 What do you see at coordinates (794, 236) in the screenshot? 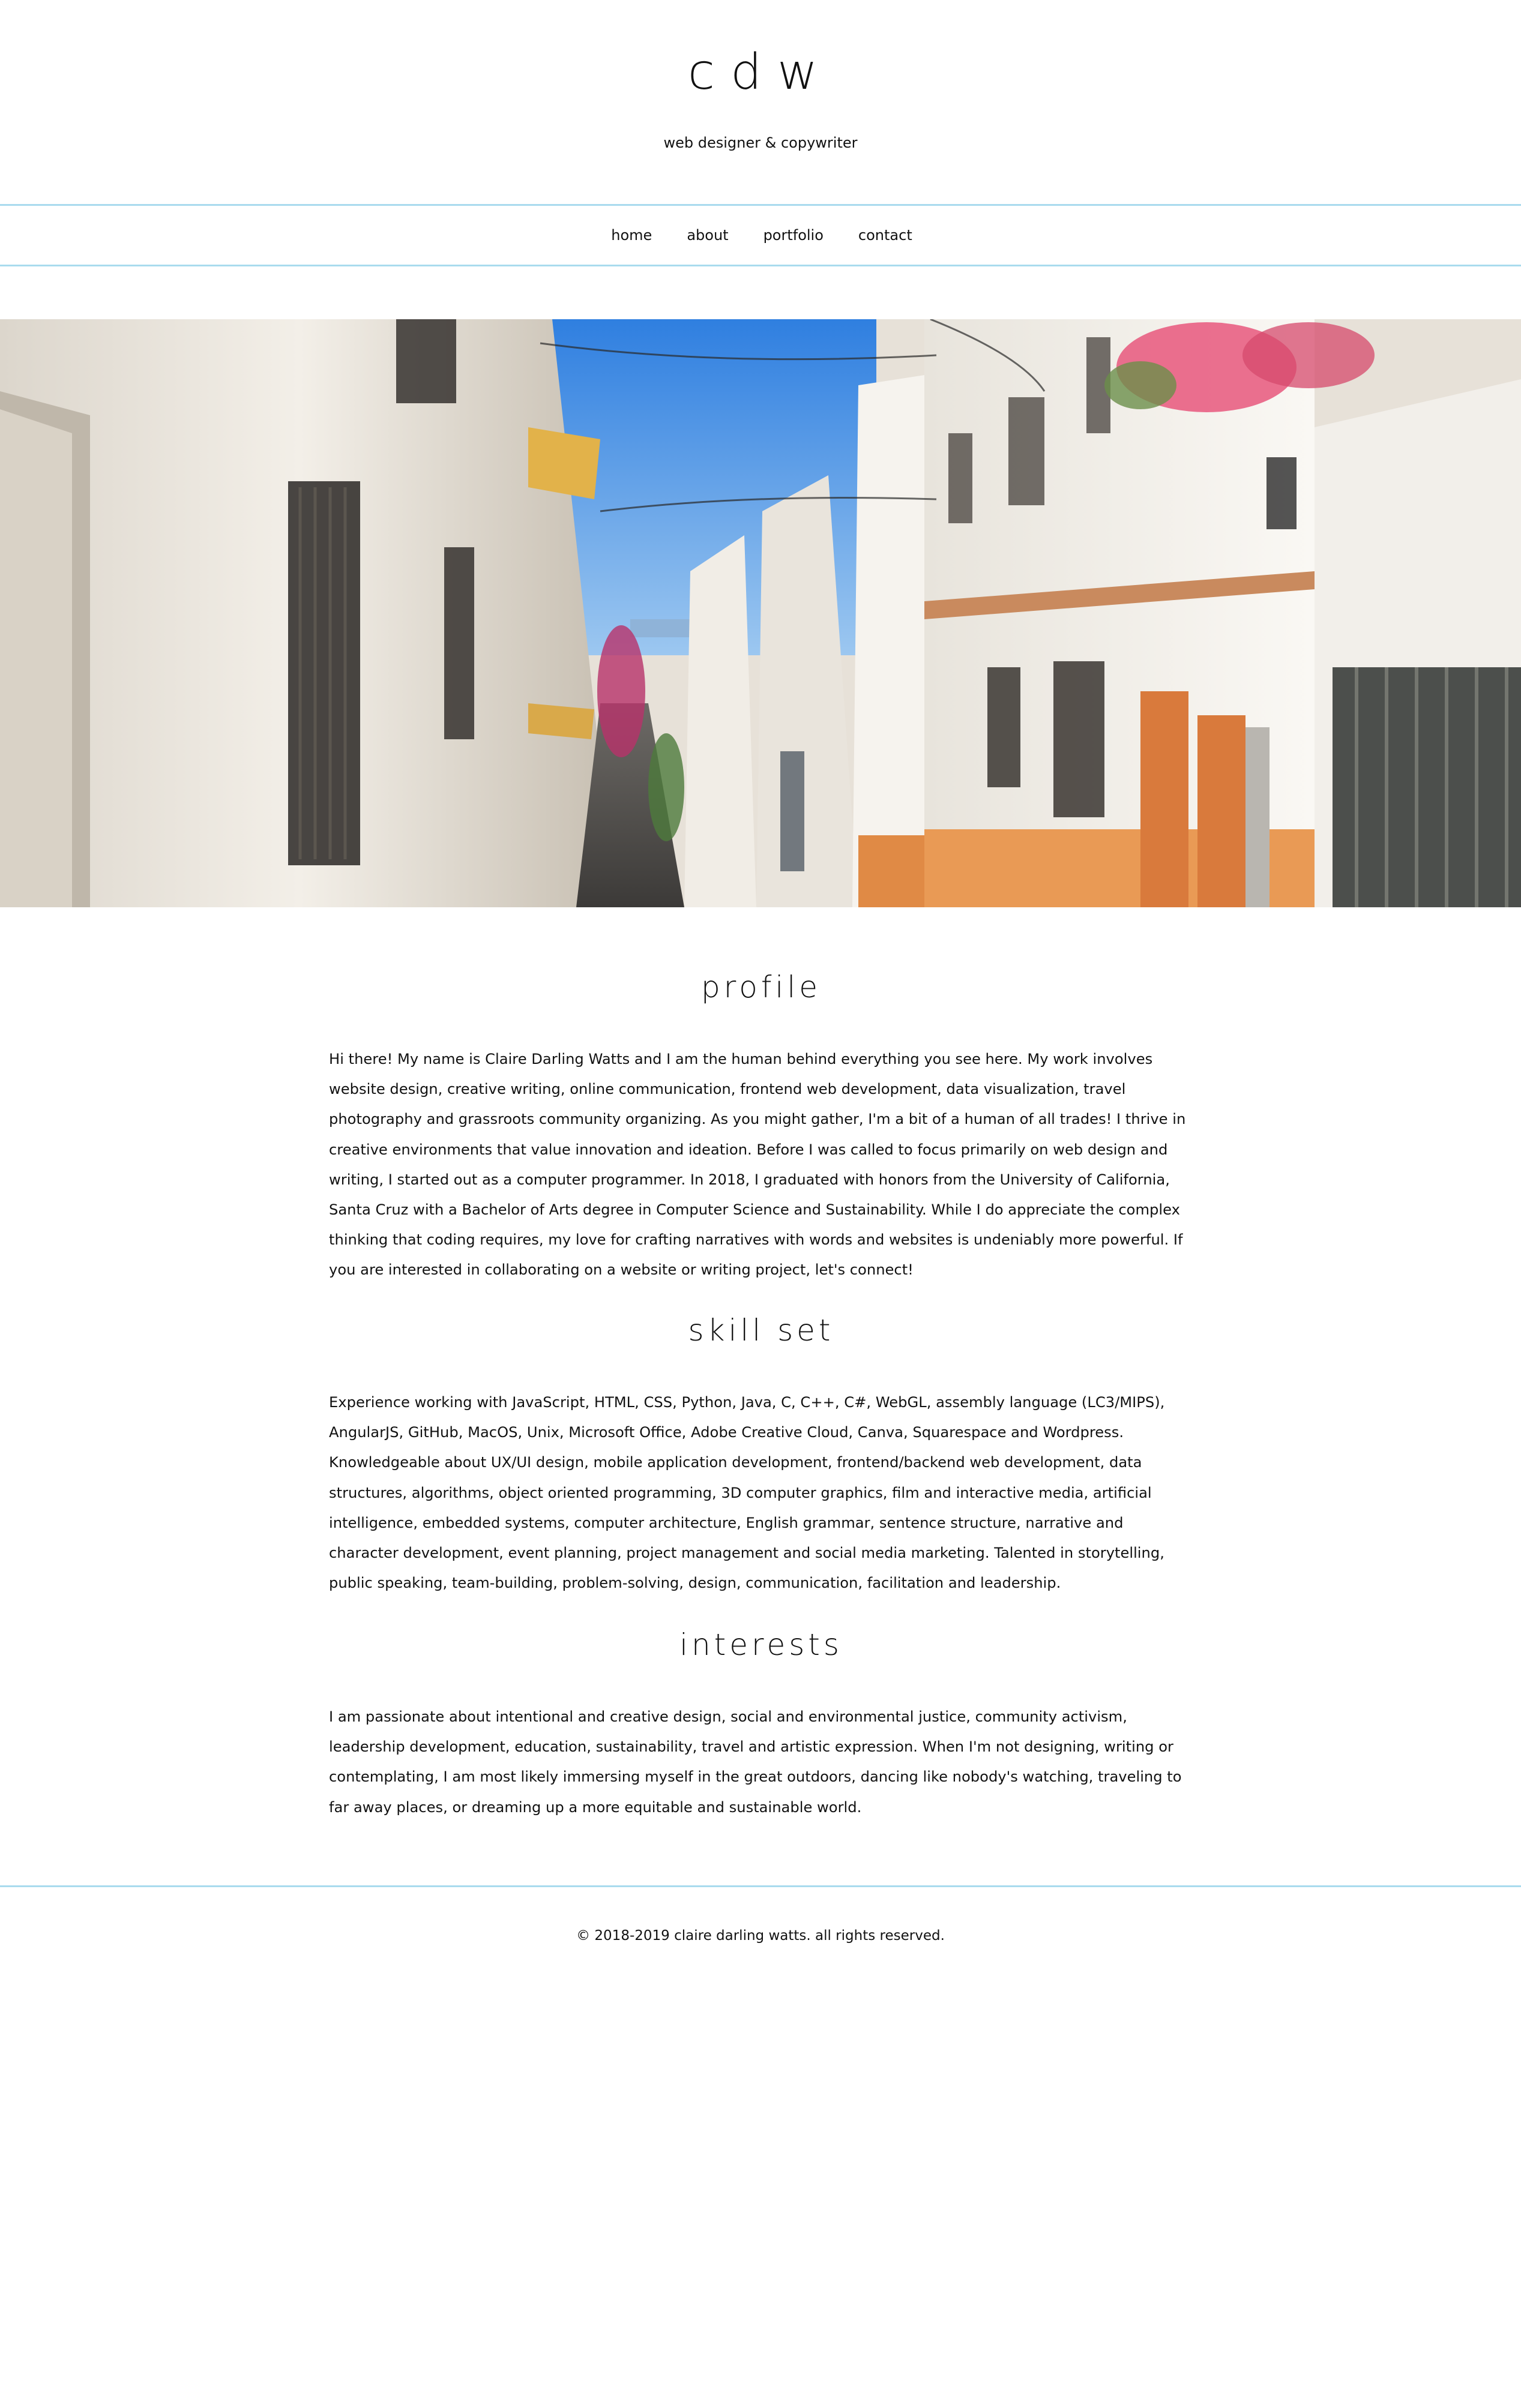
I see `nav-item-portfolio: portfolio` at bounding box center [794, 236].